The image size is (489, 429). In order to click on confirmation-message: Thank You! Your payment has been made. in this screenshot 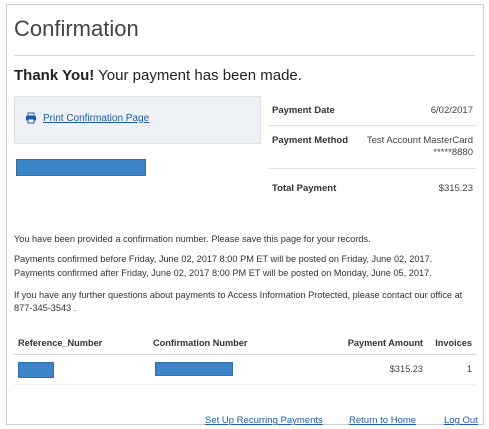, I will do `click(158, 75)`.